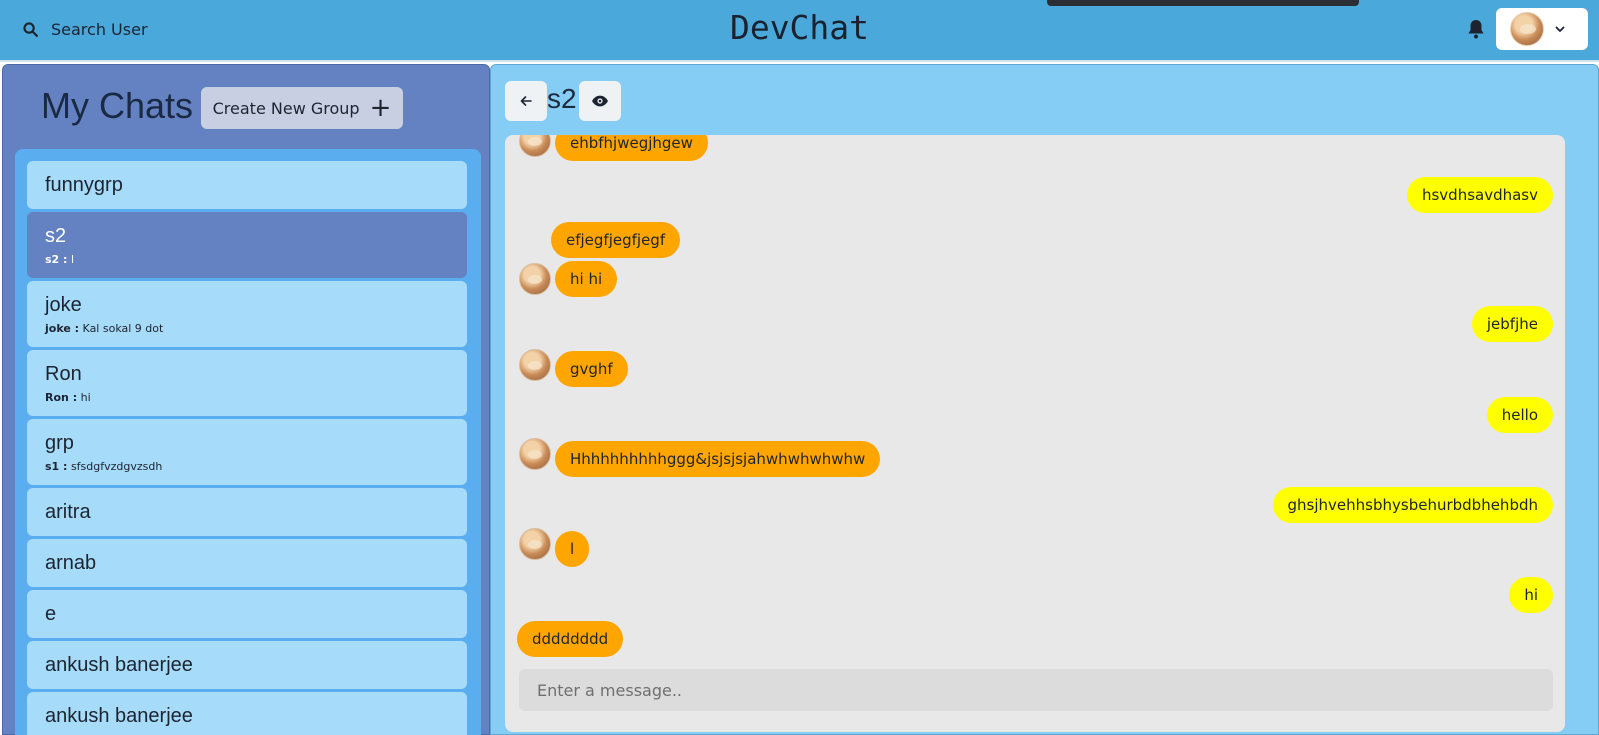 The image size is (1599, 735). I want to click on chat-name: s2, so click(56, 235).